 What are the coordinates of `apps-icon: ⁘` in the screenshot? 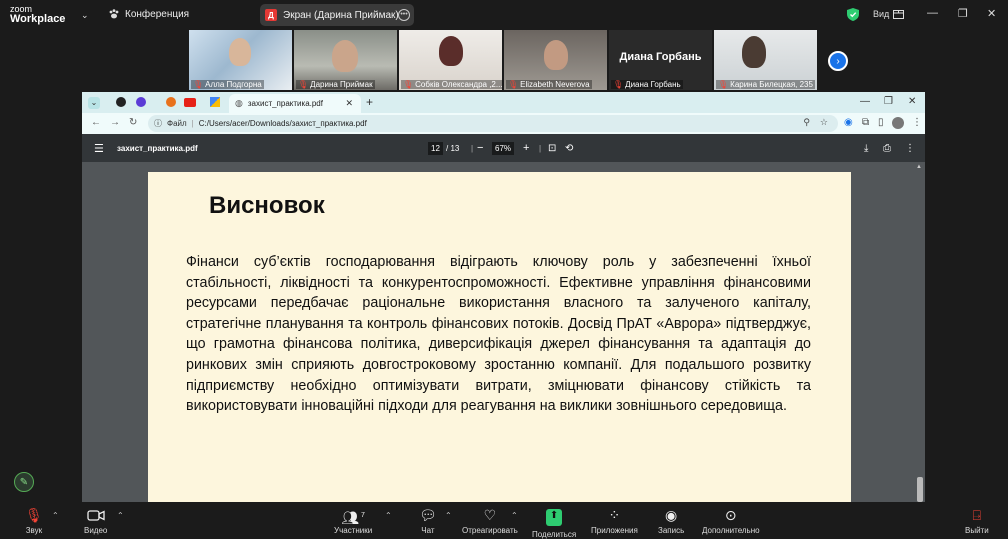 It's located at (614, 515).